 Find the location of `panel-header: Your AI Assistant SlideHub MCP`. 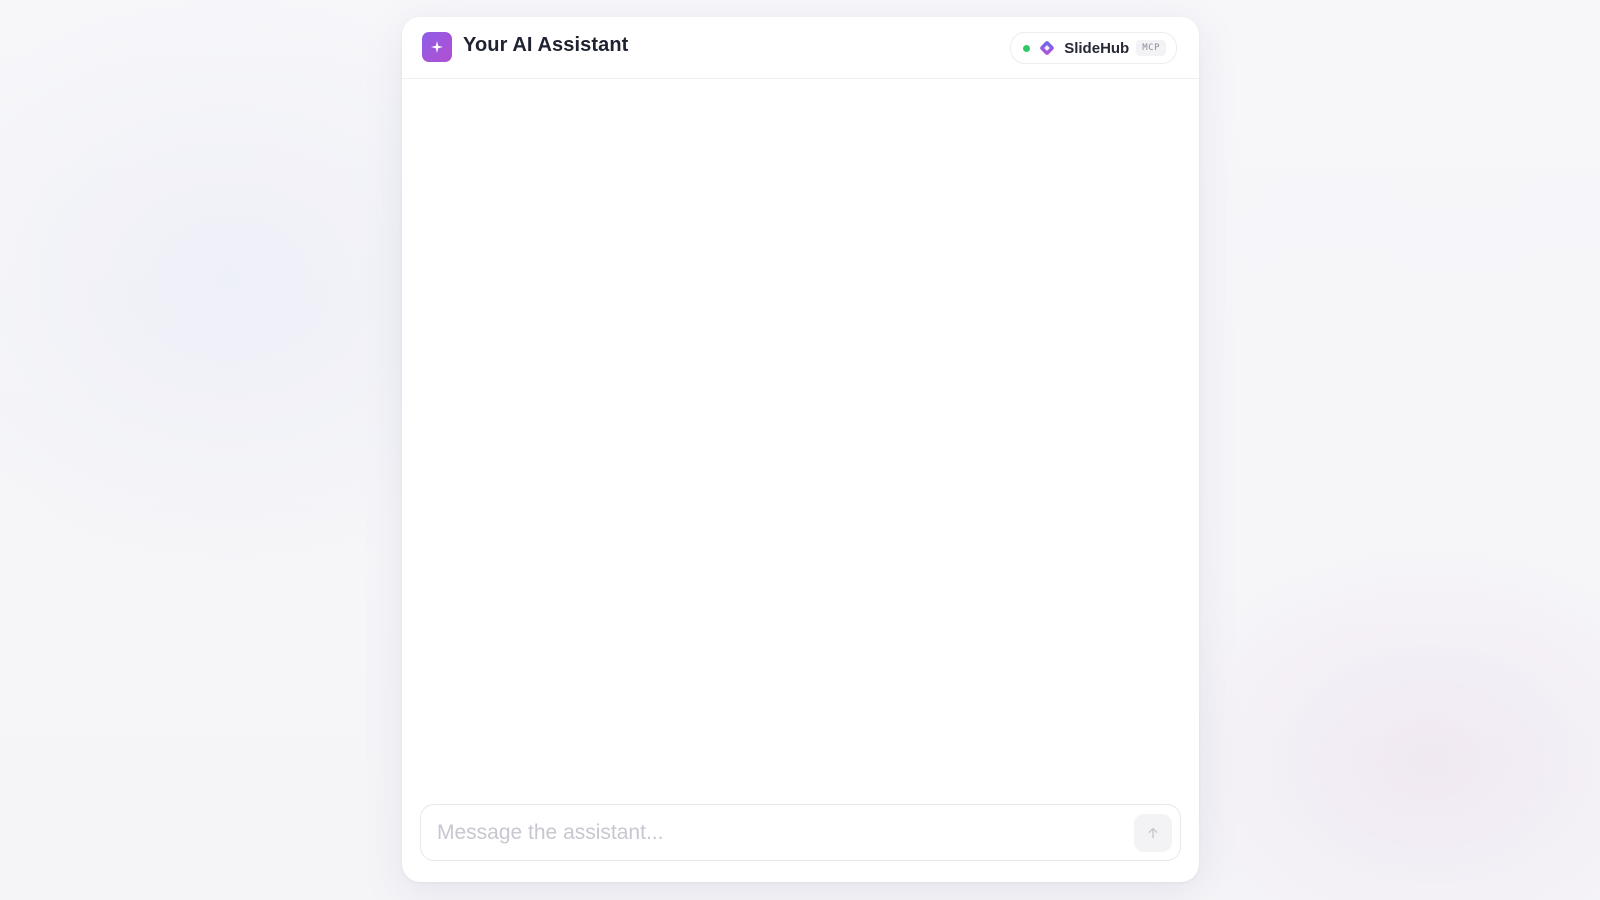

panel-header: Your AI Assistant SlideHub MCP is located at coordinates (800, 48).